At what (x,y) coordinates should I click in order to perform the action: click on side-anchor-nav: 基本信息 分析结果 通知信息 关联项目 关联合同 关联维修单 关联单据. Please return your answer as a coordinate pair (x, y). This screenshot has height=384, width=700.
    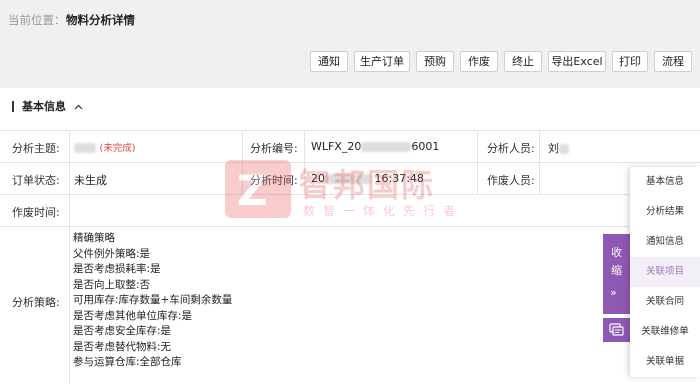
    Looking at the image, I should click on (665, 272).